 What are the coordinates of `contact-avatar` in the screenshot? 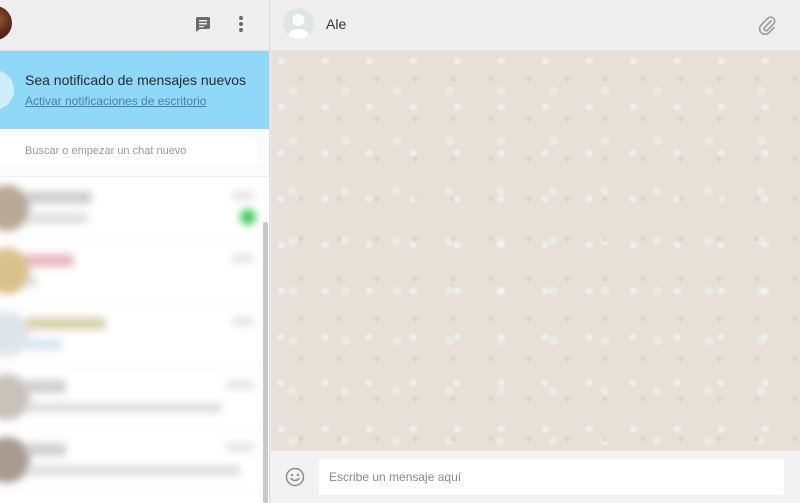 It's located at (298, 23).